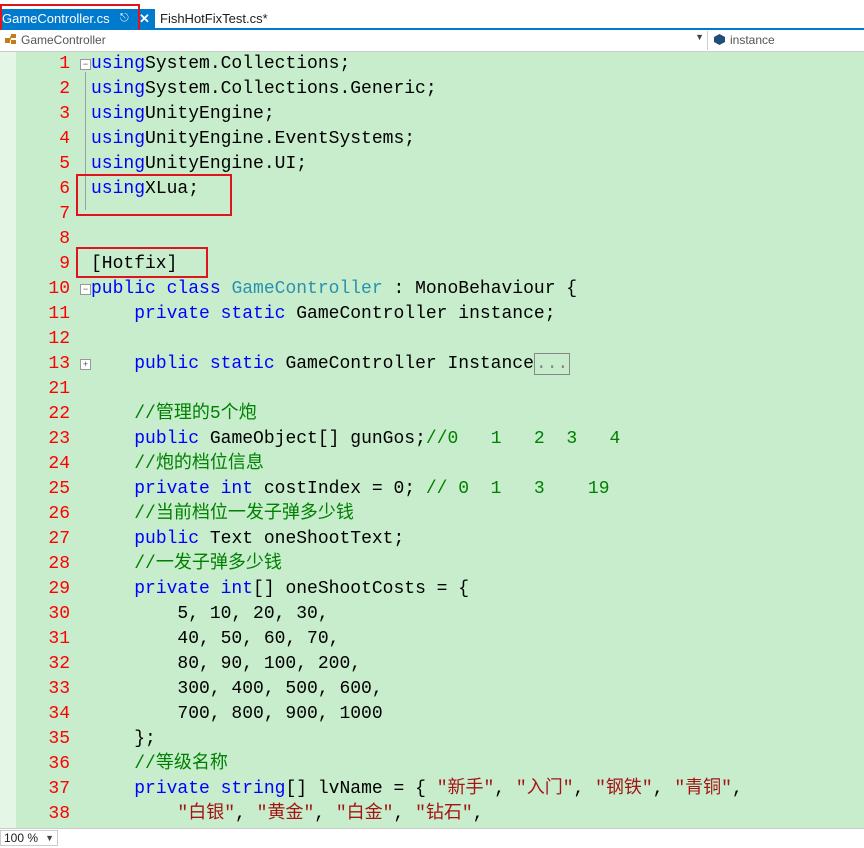  What do you see at coordinates (432, 164) in the screenshot?
I see `code-line: 5 usingUnityEngine.UI;` at bounding box center [432, 164].